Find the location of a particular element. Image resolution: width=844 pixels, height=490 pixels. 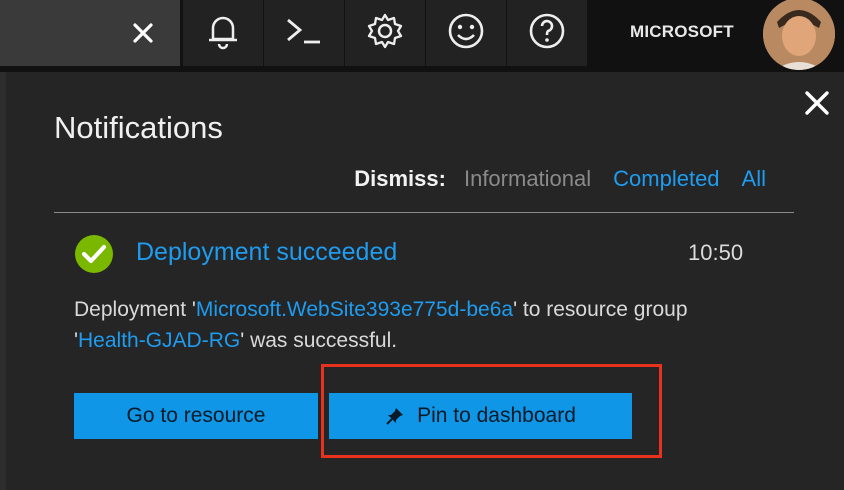

button-label: Pin to dashboard is located at coordinates (496, 415).